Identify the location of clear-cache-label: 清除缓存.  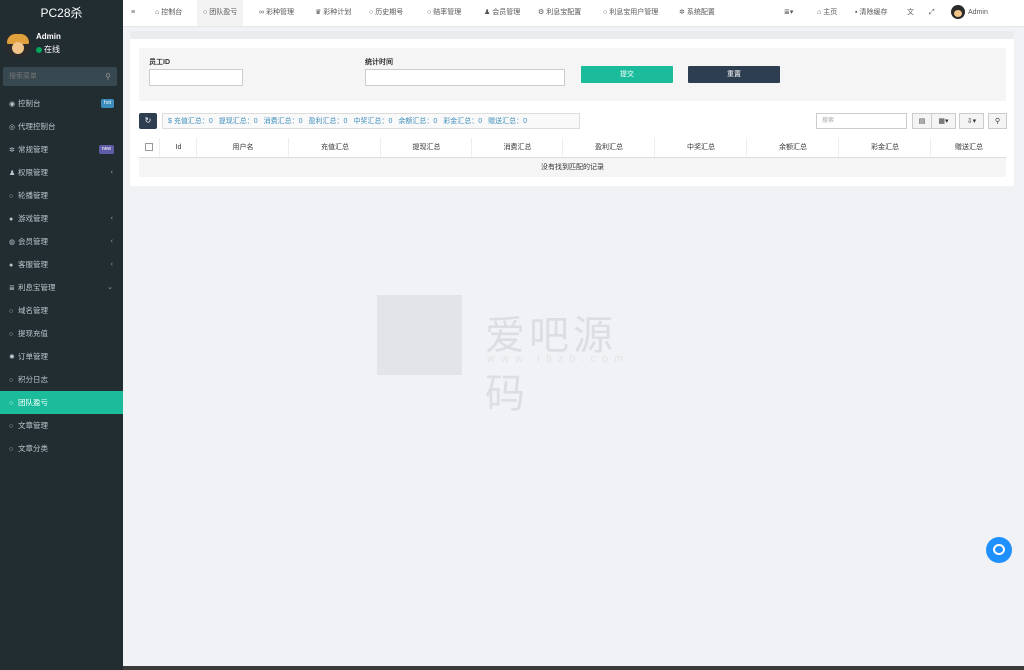
(873, 12).